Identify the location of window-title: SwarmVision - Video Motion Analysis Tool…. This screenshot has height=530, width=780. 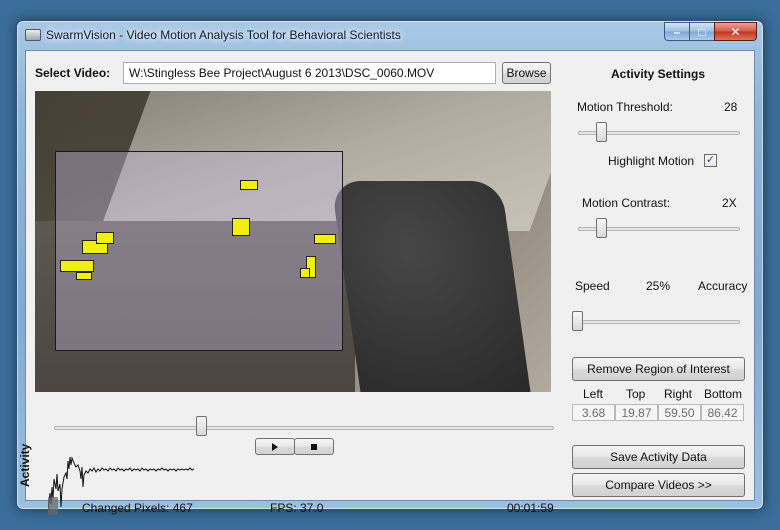
(223, 35).